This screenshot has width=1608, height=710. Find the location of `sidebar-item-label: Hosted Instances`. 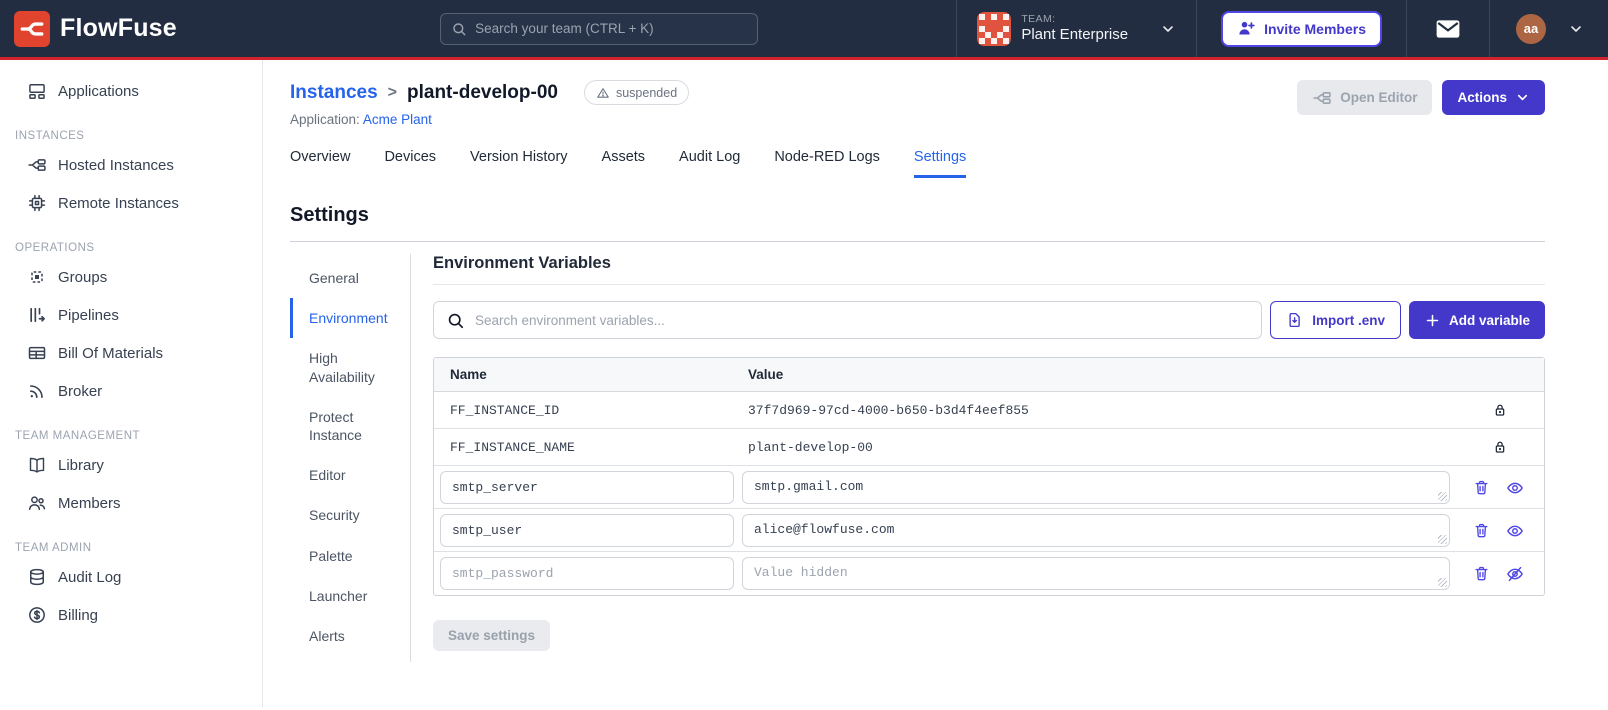

sidebar-item-label: Hosted Instances is located at coordinates (116, 165).